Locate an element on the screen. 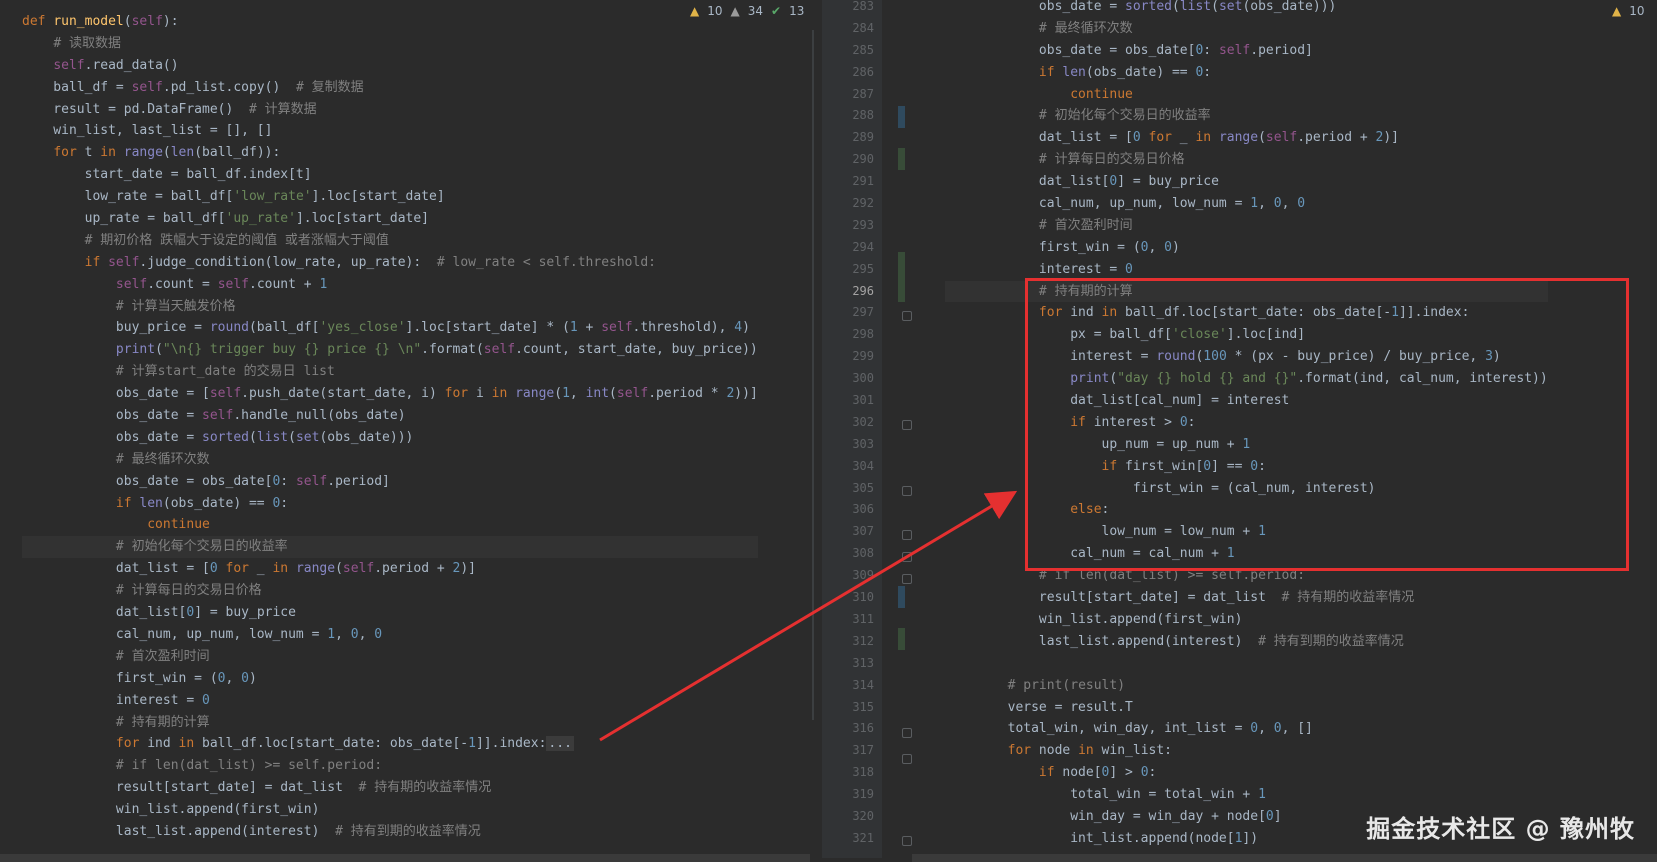  code-line: # 读取数据 is located at coordinates (390, 44).